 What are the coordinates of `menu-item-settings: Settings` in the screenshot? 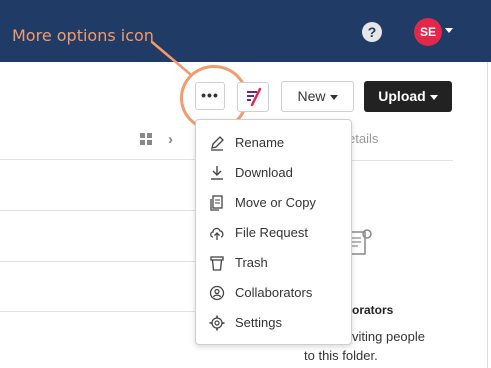 It's located at (273, 323).